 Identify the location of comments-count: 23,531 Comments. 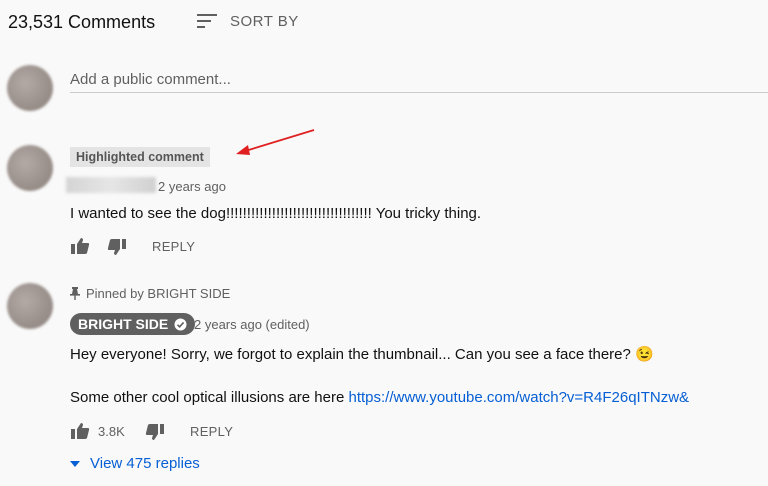
(82, 22).